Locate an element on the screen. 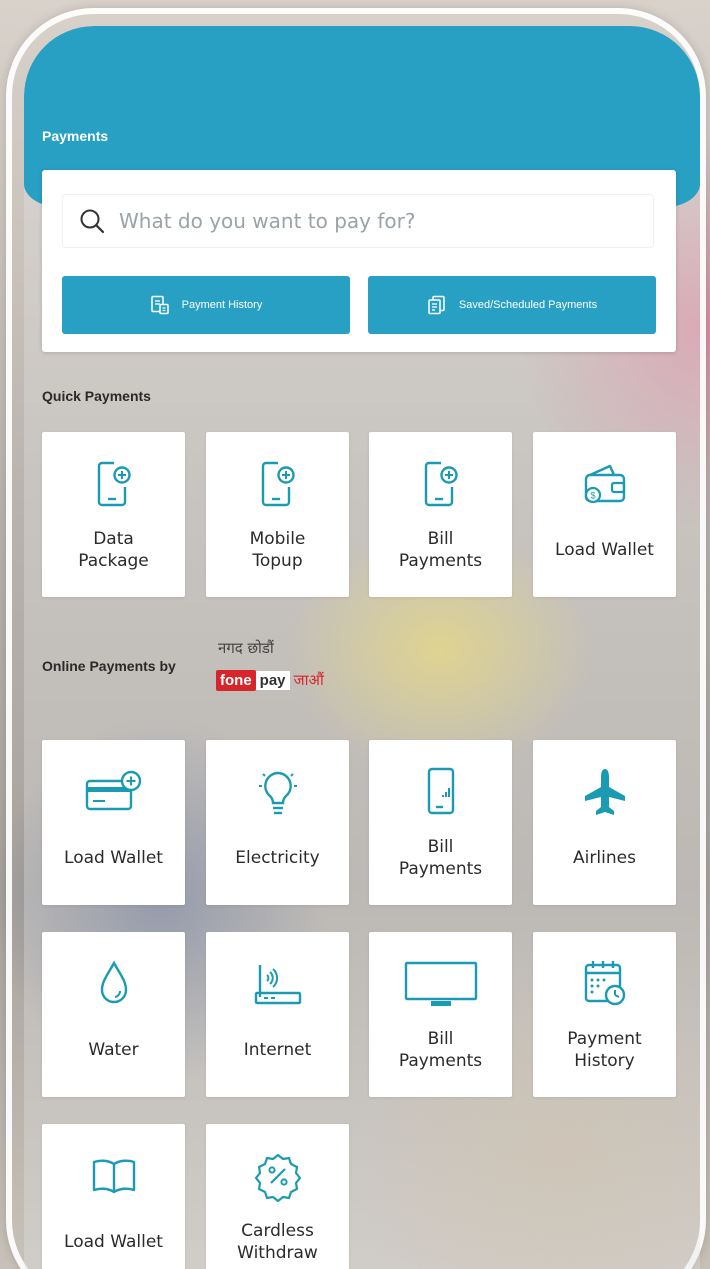  quick-tile-load-wallet: $ Load Wallet is located at coordinates (604, 514).